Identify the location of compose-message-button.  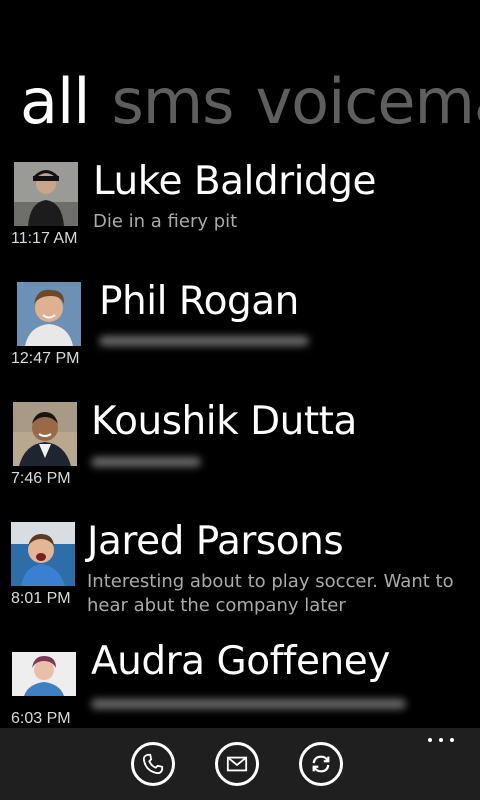
(237, 764).